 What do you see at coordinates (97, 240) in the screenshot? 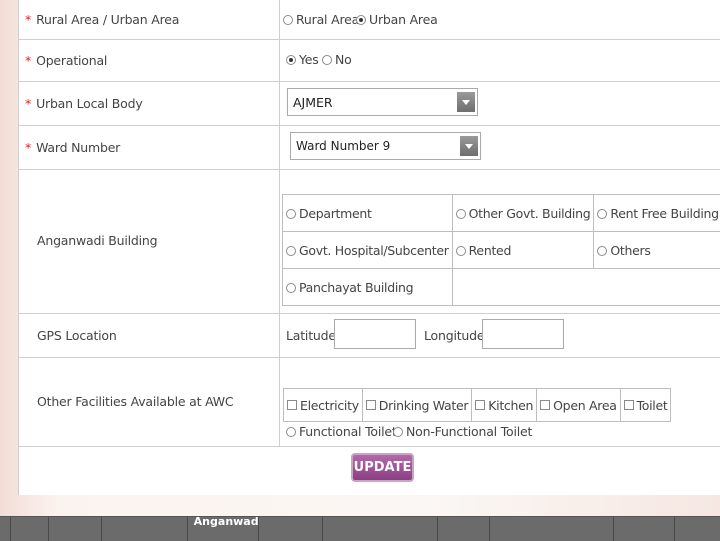
I see `building-label: Anganwadi Building` at bounding box center [97, 240].